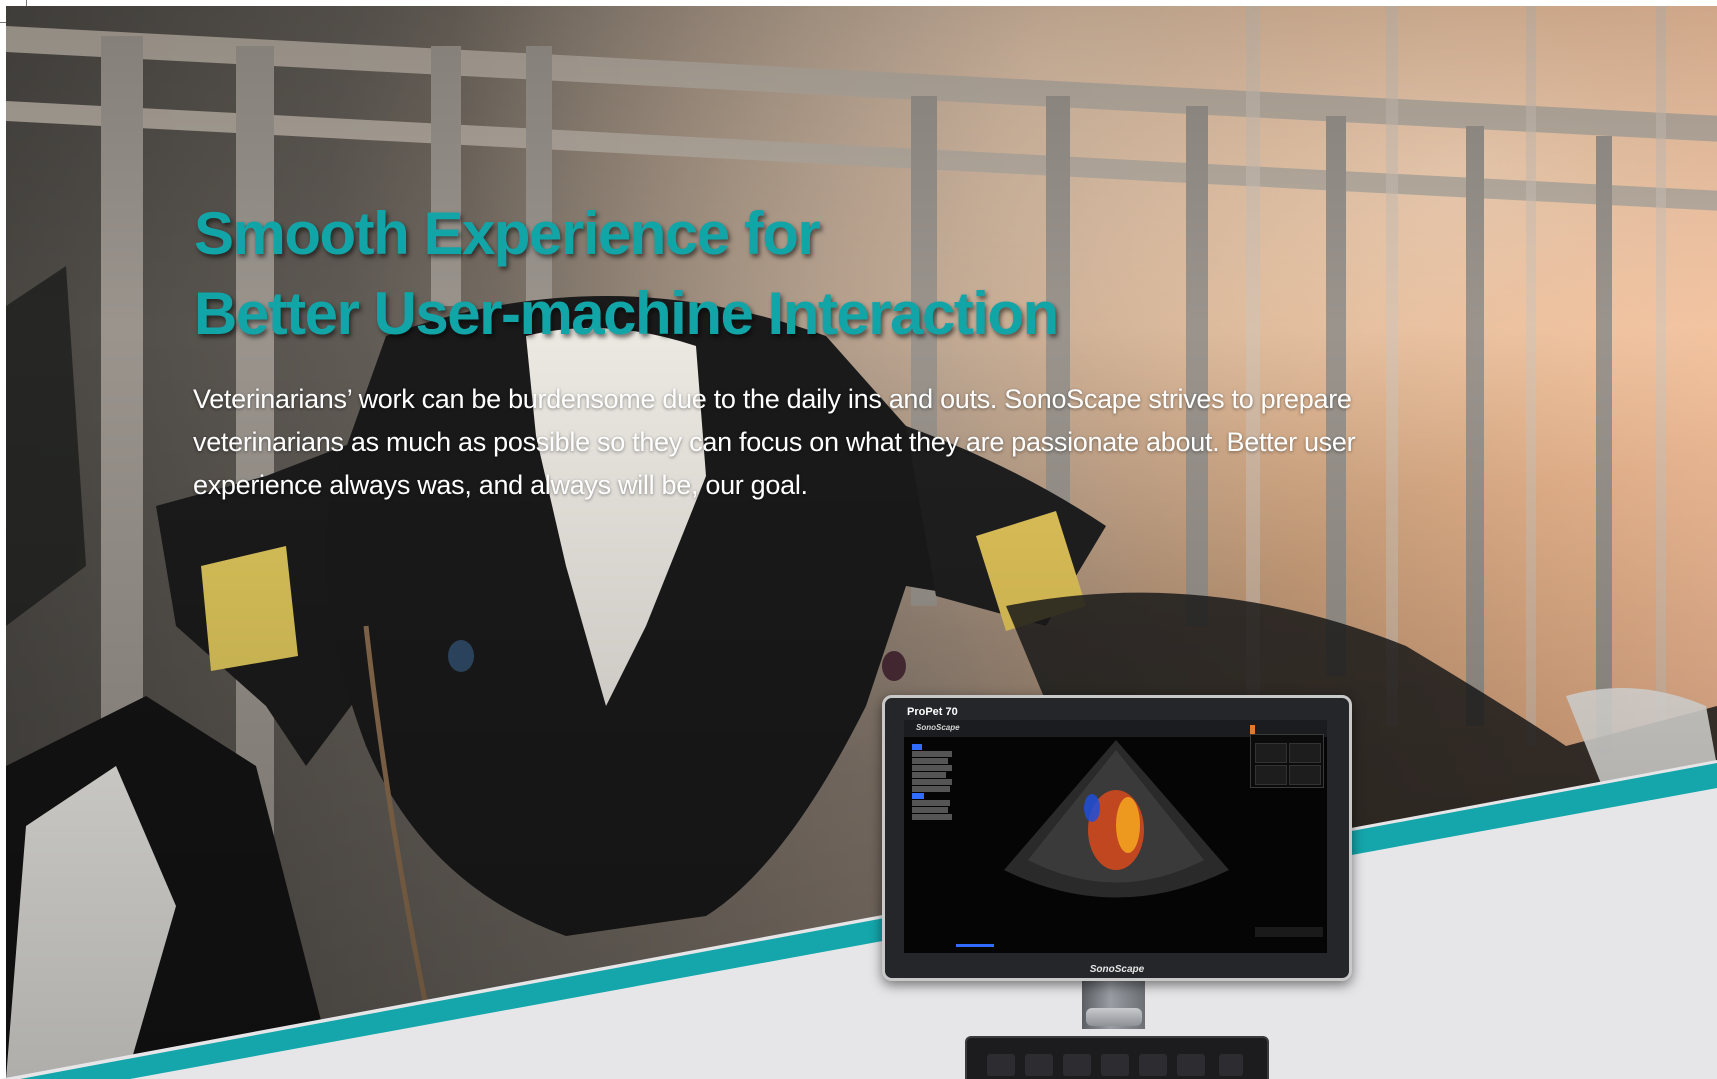 The image size is (1717, 1079). What do you see at coordinates (1289, 932) in the screenshot?
I see `thumbnail-strip` at bounding box center [1289, 932].